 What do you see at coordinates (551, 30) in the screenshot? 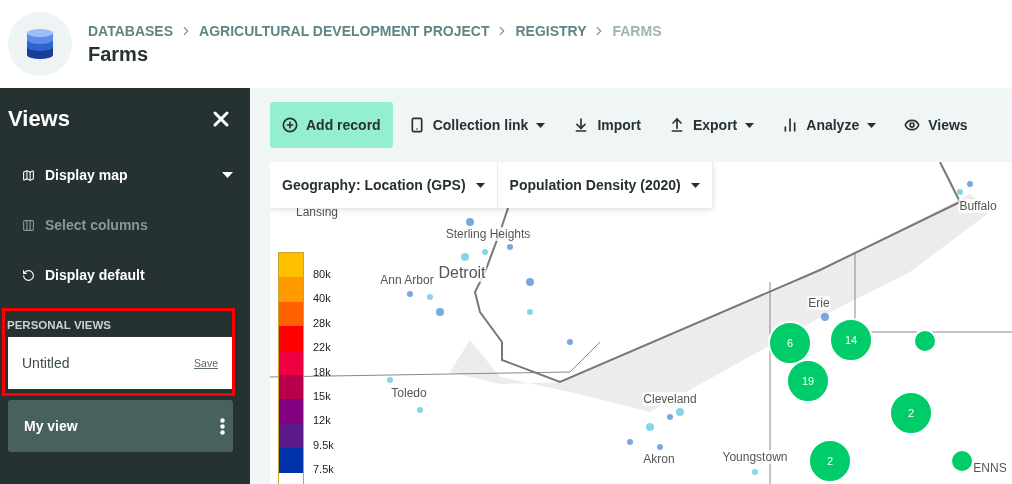
I see `breadcrumb-link: REGISTRY` at bounding box center [551, 30].